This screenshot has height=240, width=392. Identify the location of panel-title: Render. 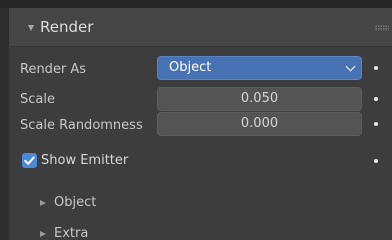
(67, 27).